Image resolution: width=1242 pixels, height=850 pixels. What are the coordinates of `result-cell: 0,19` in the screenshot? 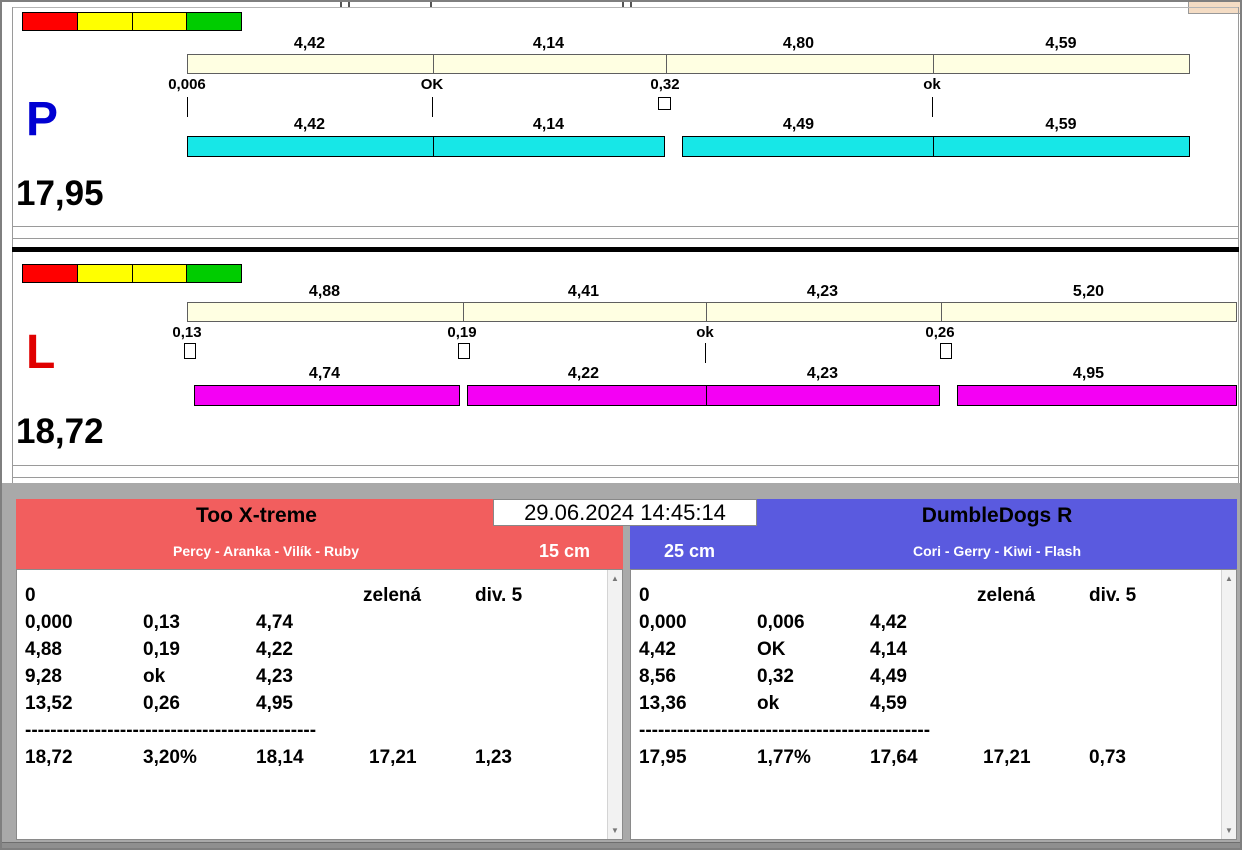 It's located at (161, 649).